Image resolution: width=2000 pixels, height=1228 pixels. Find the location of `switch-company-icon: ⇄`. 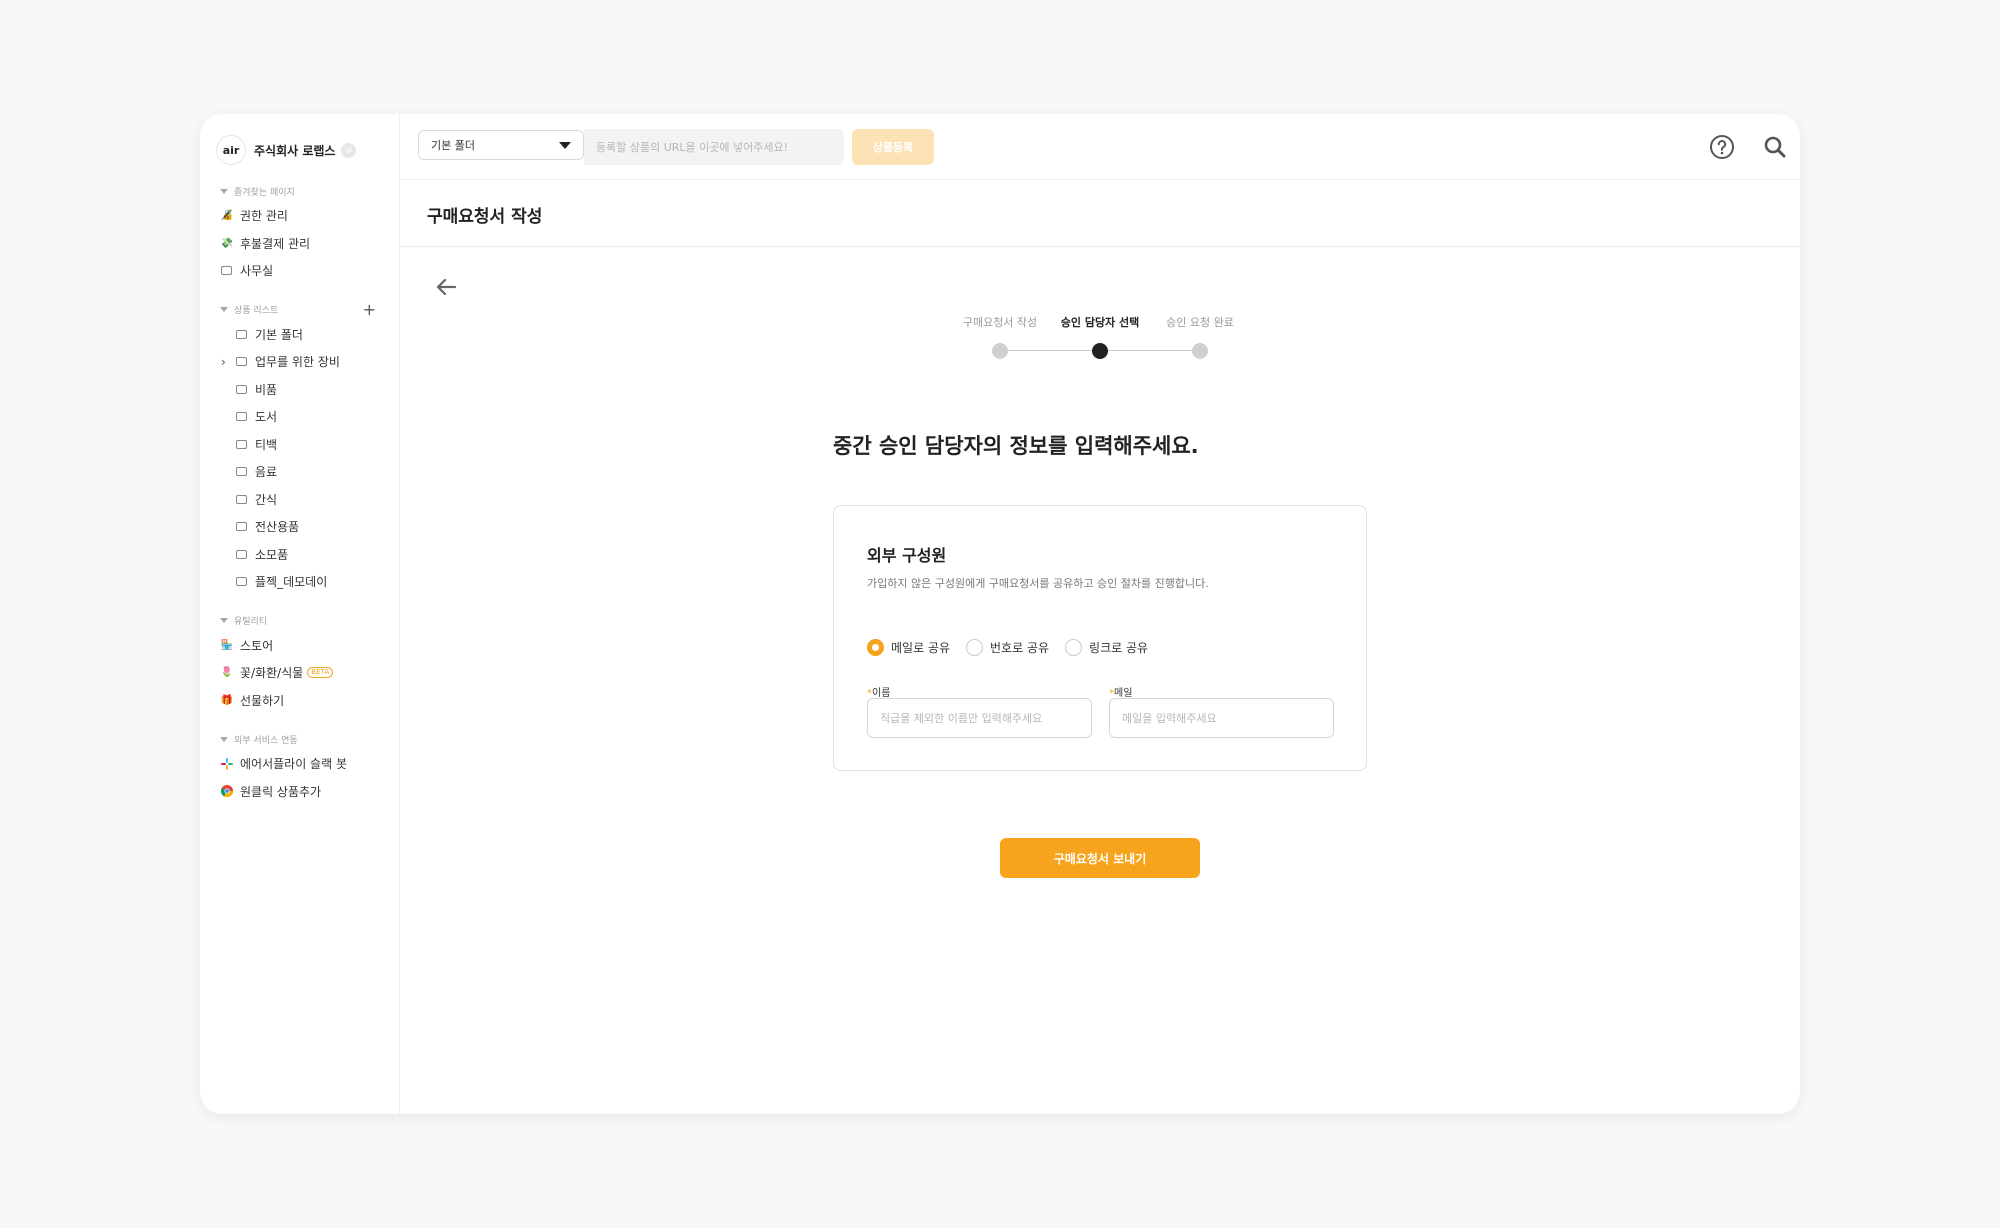

switch-company-icon: ⇄ is located at coordinates (349, 150).